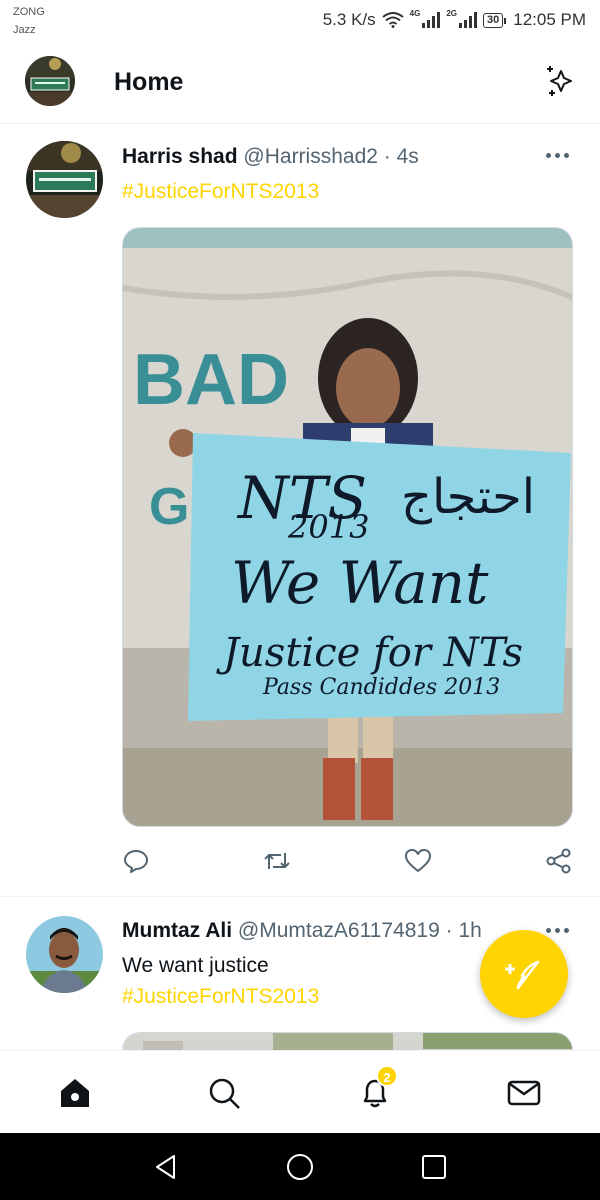 The height and width of the screenshot is (1200, 600). I want to click on carrier-secondary: Jazz, so click(24, 30).